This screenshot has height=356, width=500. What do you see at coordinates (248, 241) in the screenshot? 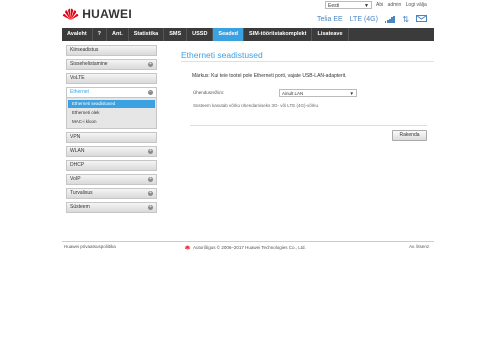
I see `footer-divider` at bounding box center [248, 241].